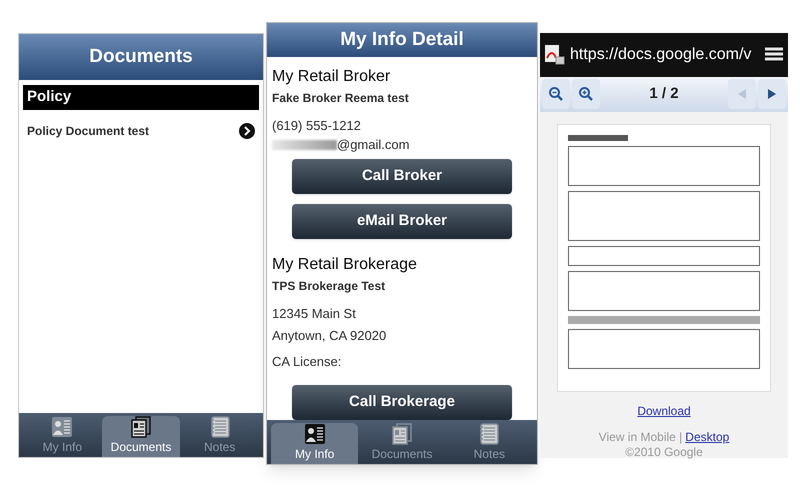 Image resolution: width=800 pixels, height=500 pixels. Describe the element at coordinates (640, 437) in the screenshot. I see `view-mode-label: View in Mobile |` at that location.